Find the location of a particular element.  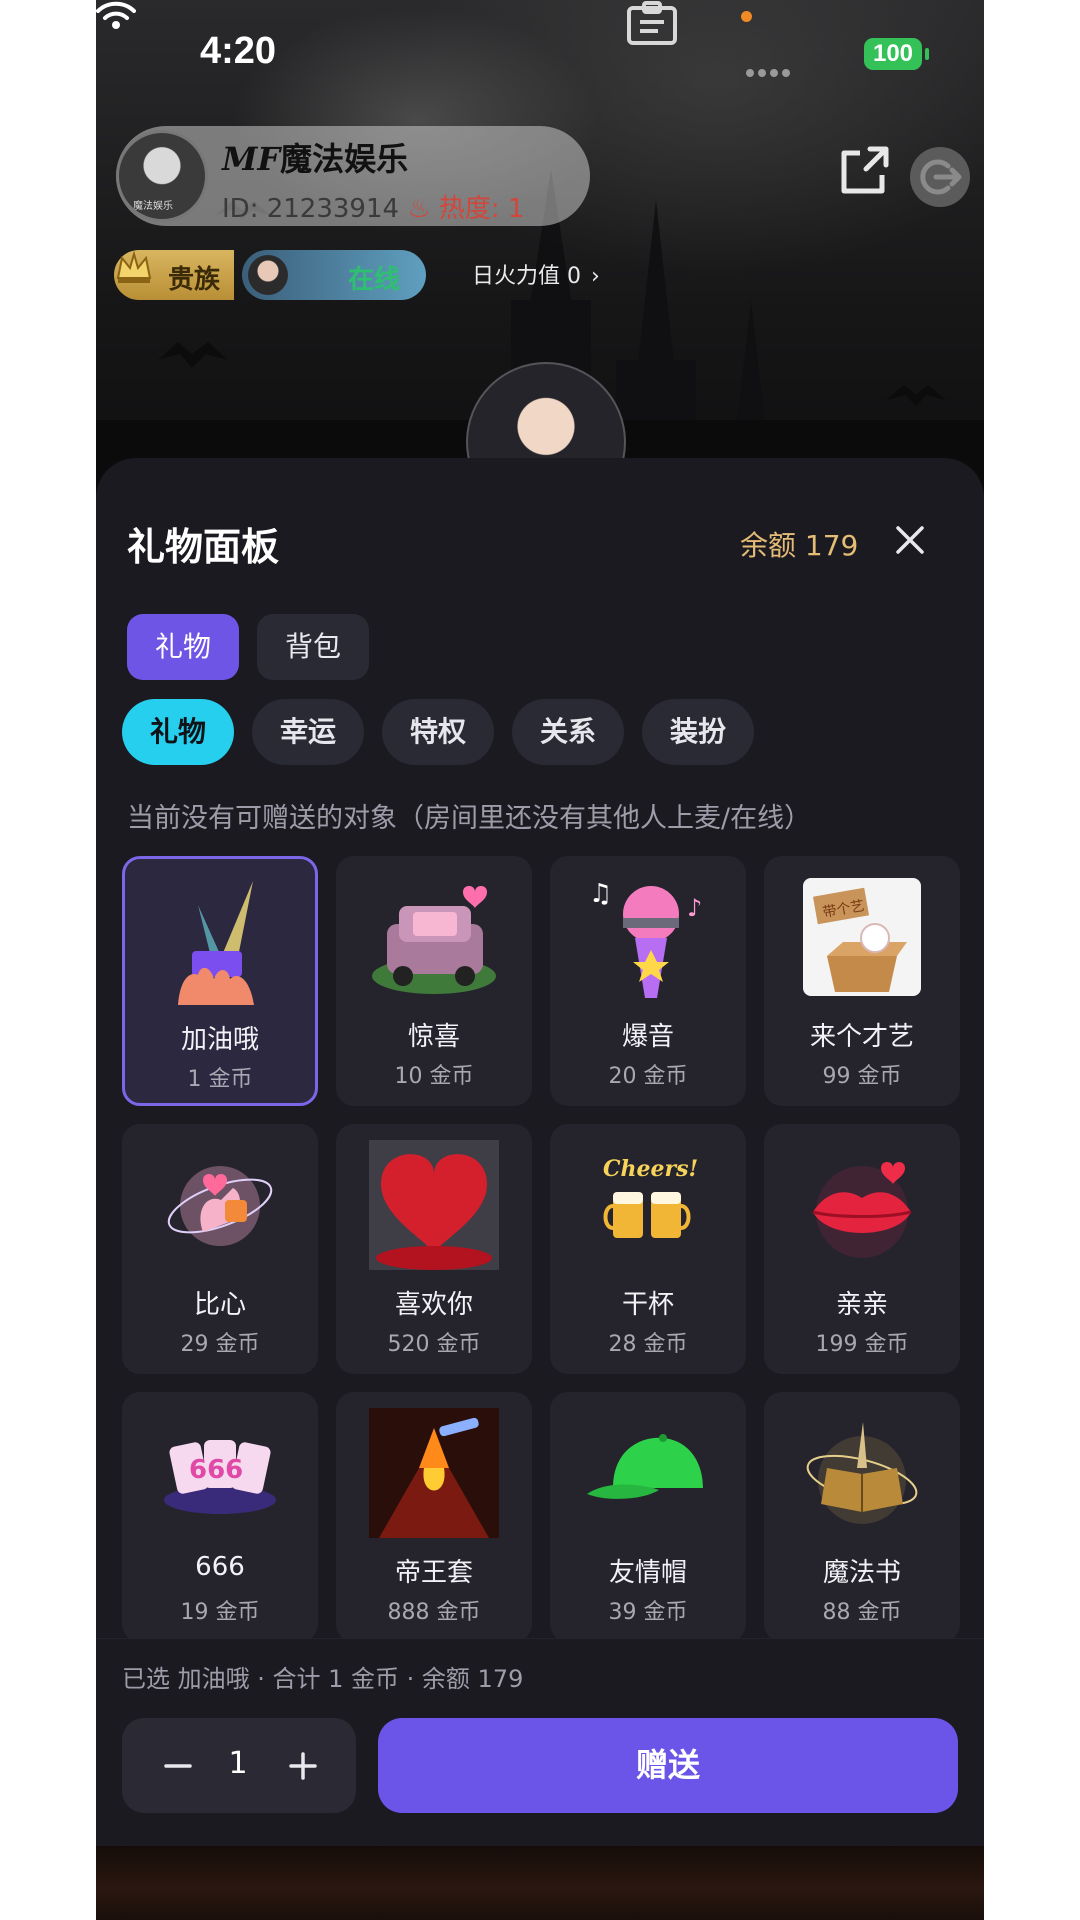

close-icon is located at coordinates (910, 540).